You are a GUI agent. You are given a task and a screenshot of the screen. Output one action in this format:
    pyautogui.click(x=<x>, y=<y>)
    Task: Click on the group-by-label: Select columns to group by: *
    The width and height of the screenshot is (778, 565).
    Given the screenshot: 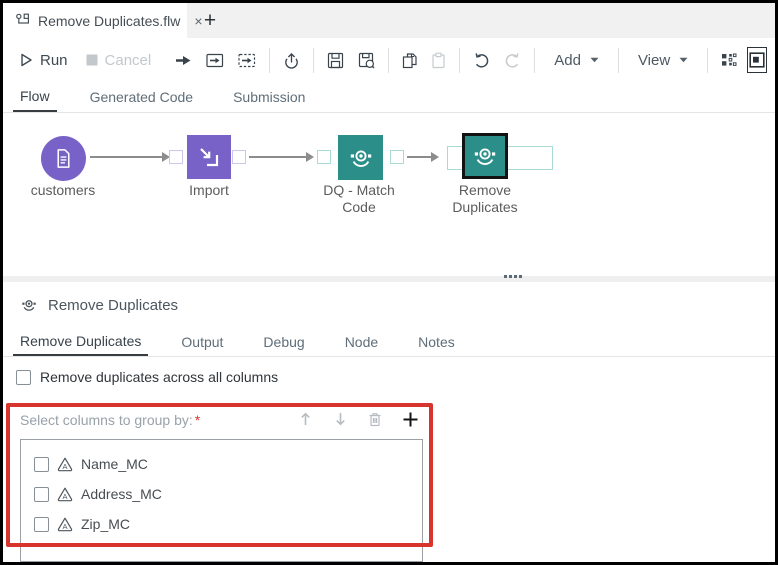 What is the action you would take?
    pyautogui.click(x=110, y=420)
    